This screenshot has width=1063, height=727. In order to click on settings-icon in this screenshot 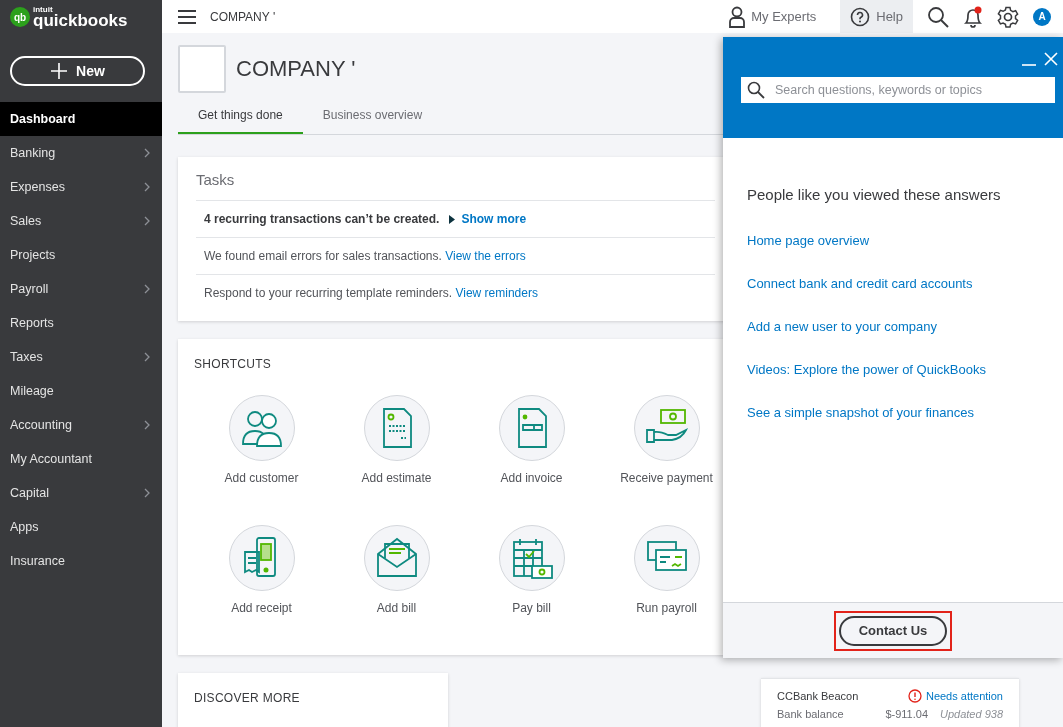, I will do `click(1008, 16)`.